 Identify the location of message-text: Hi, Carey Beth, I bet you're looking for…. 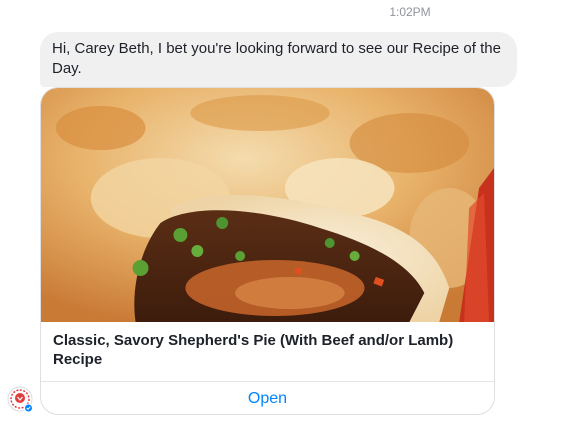
(276, 58).